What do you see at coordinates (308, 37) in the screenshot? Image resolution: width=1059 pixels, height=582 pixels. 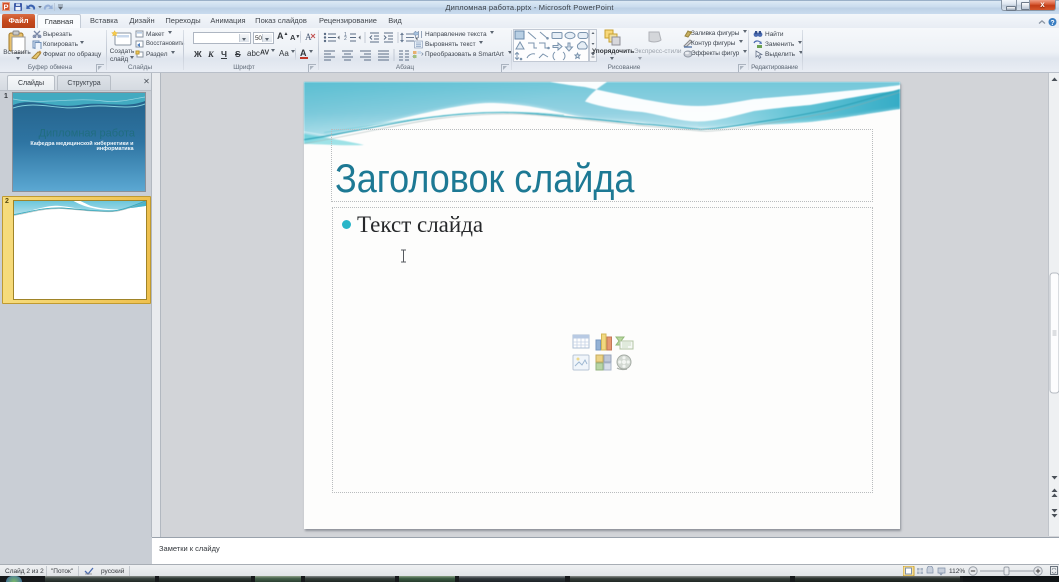 I see `svg-text: A` at bounding box center [308, 37].